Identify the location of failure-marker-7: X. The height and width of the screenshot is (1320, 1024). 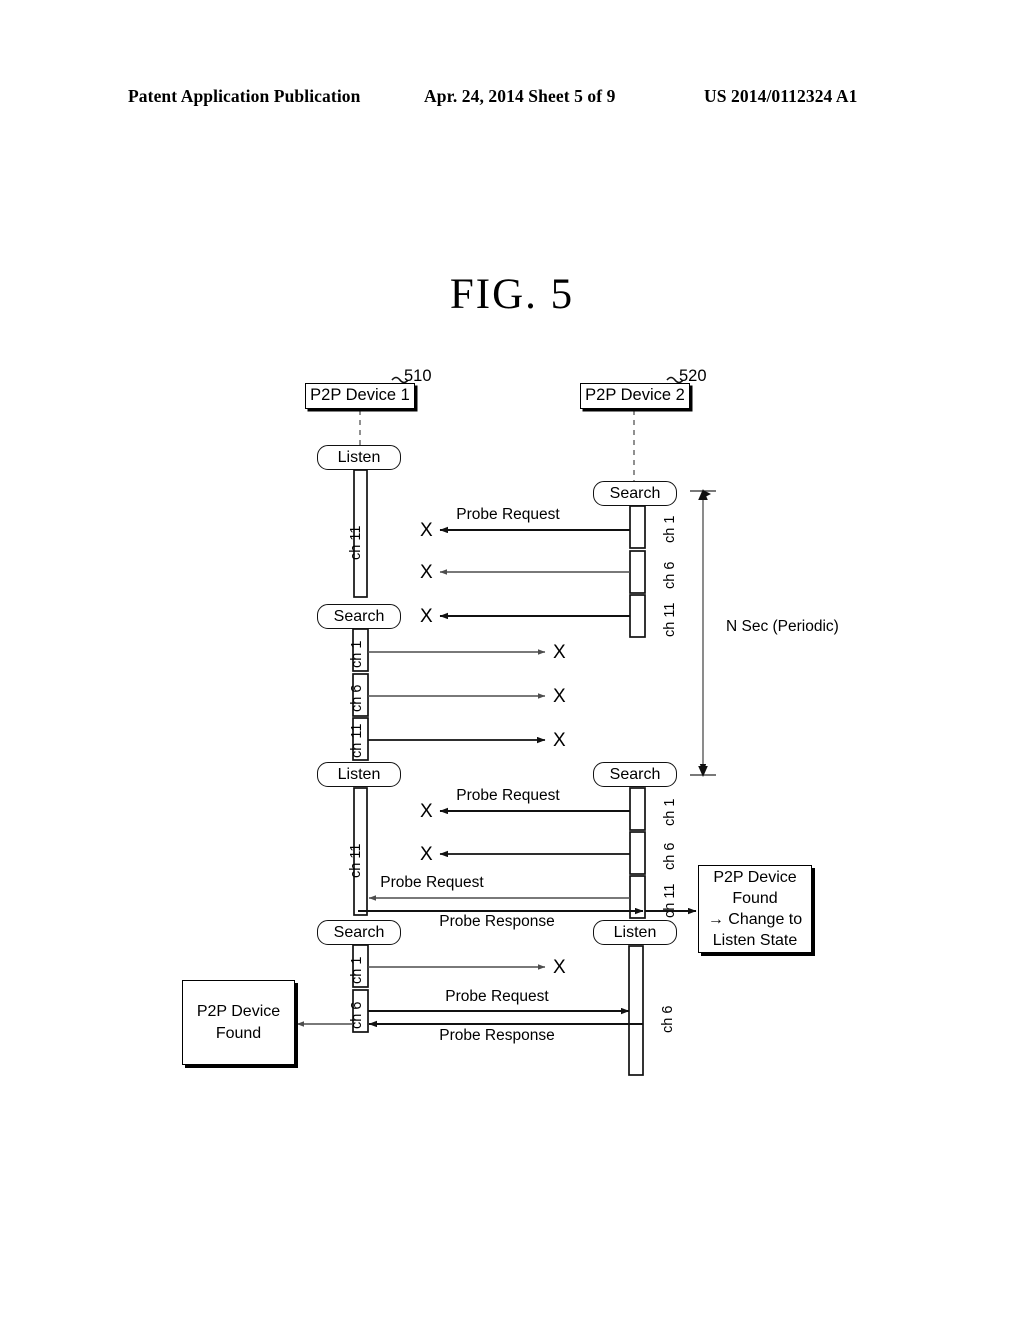
(426, 811).